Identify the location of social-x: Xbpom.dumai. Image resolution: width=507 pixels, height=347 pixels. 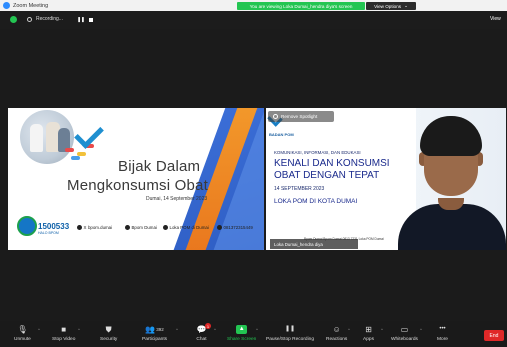
(94, 227).